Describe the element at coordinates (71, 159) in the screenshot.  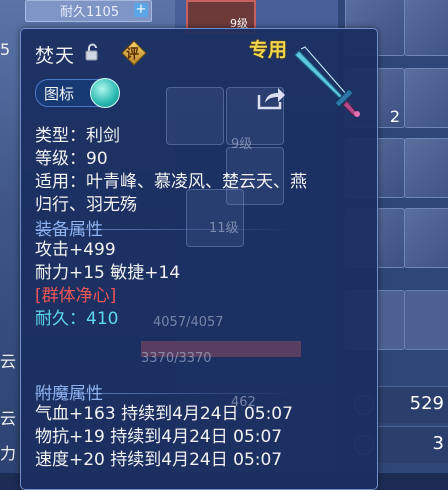
I see `item-level: 等级：90` at that location.